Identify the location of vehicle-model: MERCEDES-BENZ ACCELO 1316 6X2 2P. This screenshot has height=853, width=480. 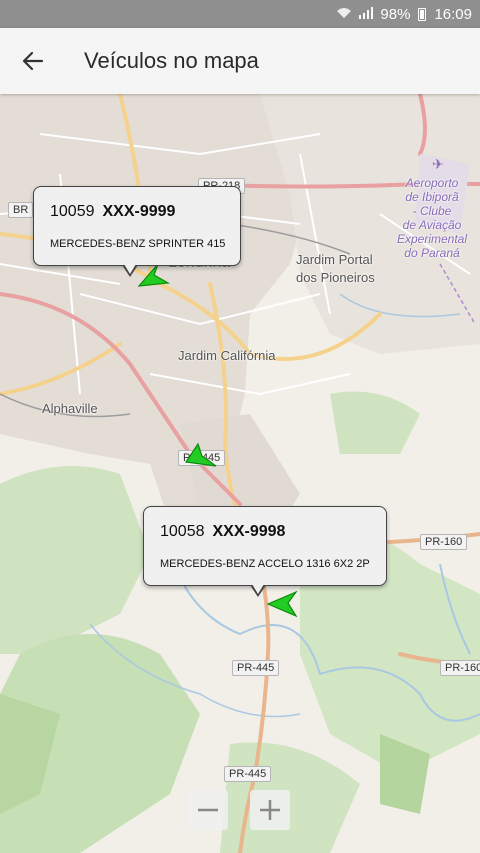
(265, 564).